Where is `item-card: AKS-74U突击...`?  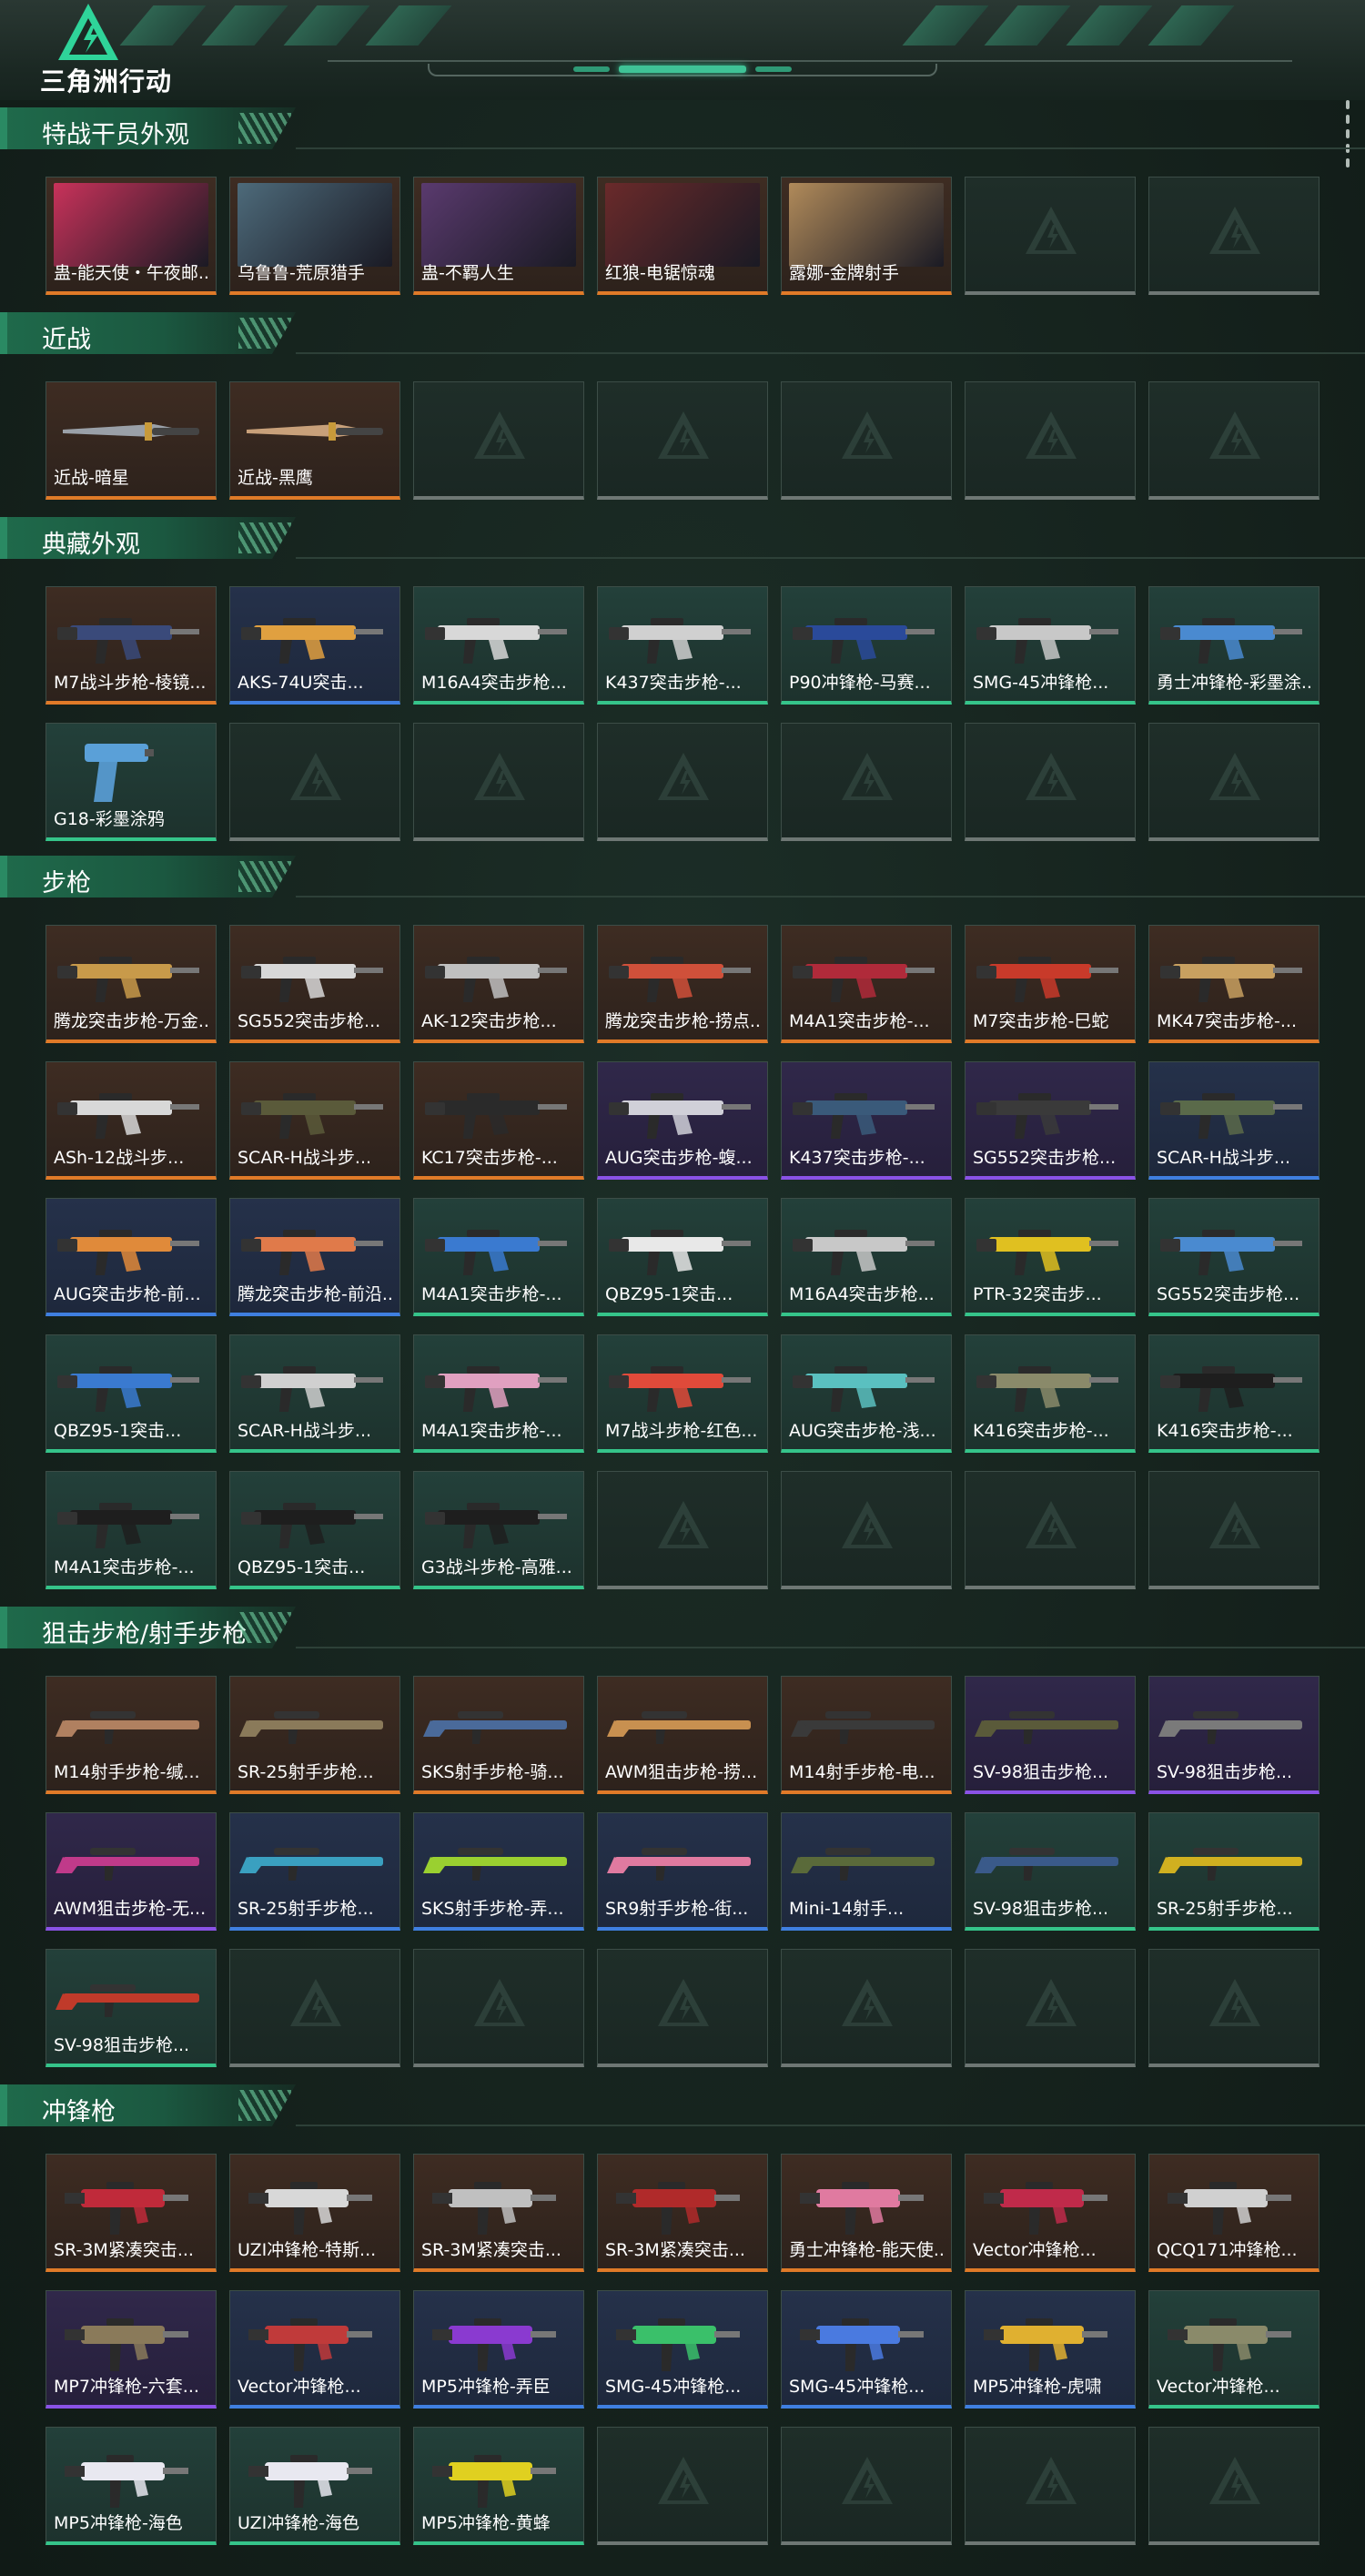 item-card: AKS-74U突击... is located at coordinates (314, 645).